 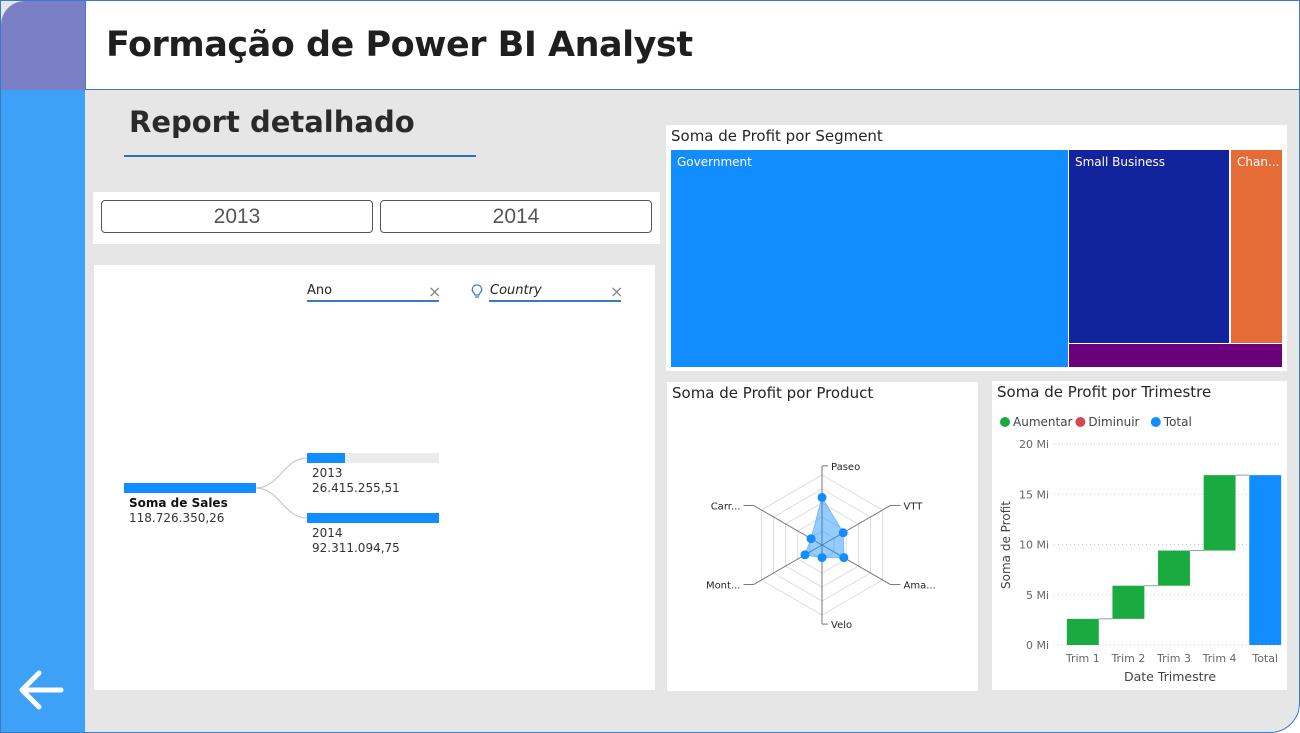 What do you see at coordinates (824, 527) in the screenshot?
I see `radar-area` at bounding box center [824, 527].